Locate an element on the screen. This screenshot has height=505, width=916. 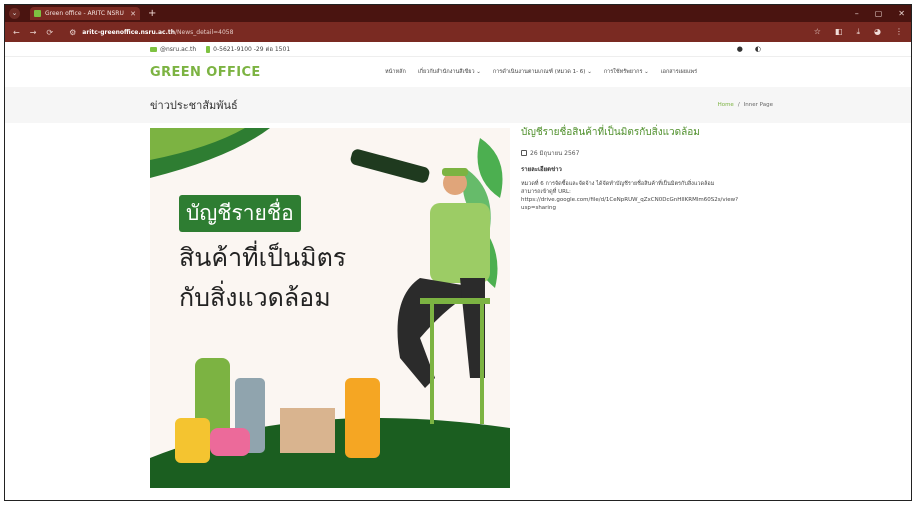
profile-icon: ◕ is located at coordinates (877, 32).